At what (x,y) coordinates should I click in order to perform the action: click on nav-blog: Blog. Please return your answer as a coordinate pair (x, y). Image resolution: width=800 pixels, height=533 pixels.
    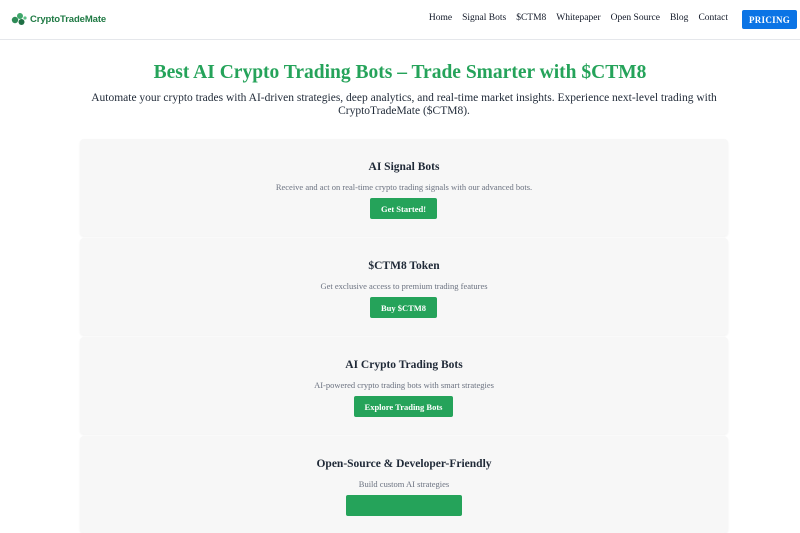
    Looking at the image, I should click on (679, 18).